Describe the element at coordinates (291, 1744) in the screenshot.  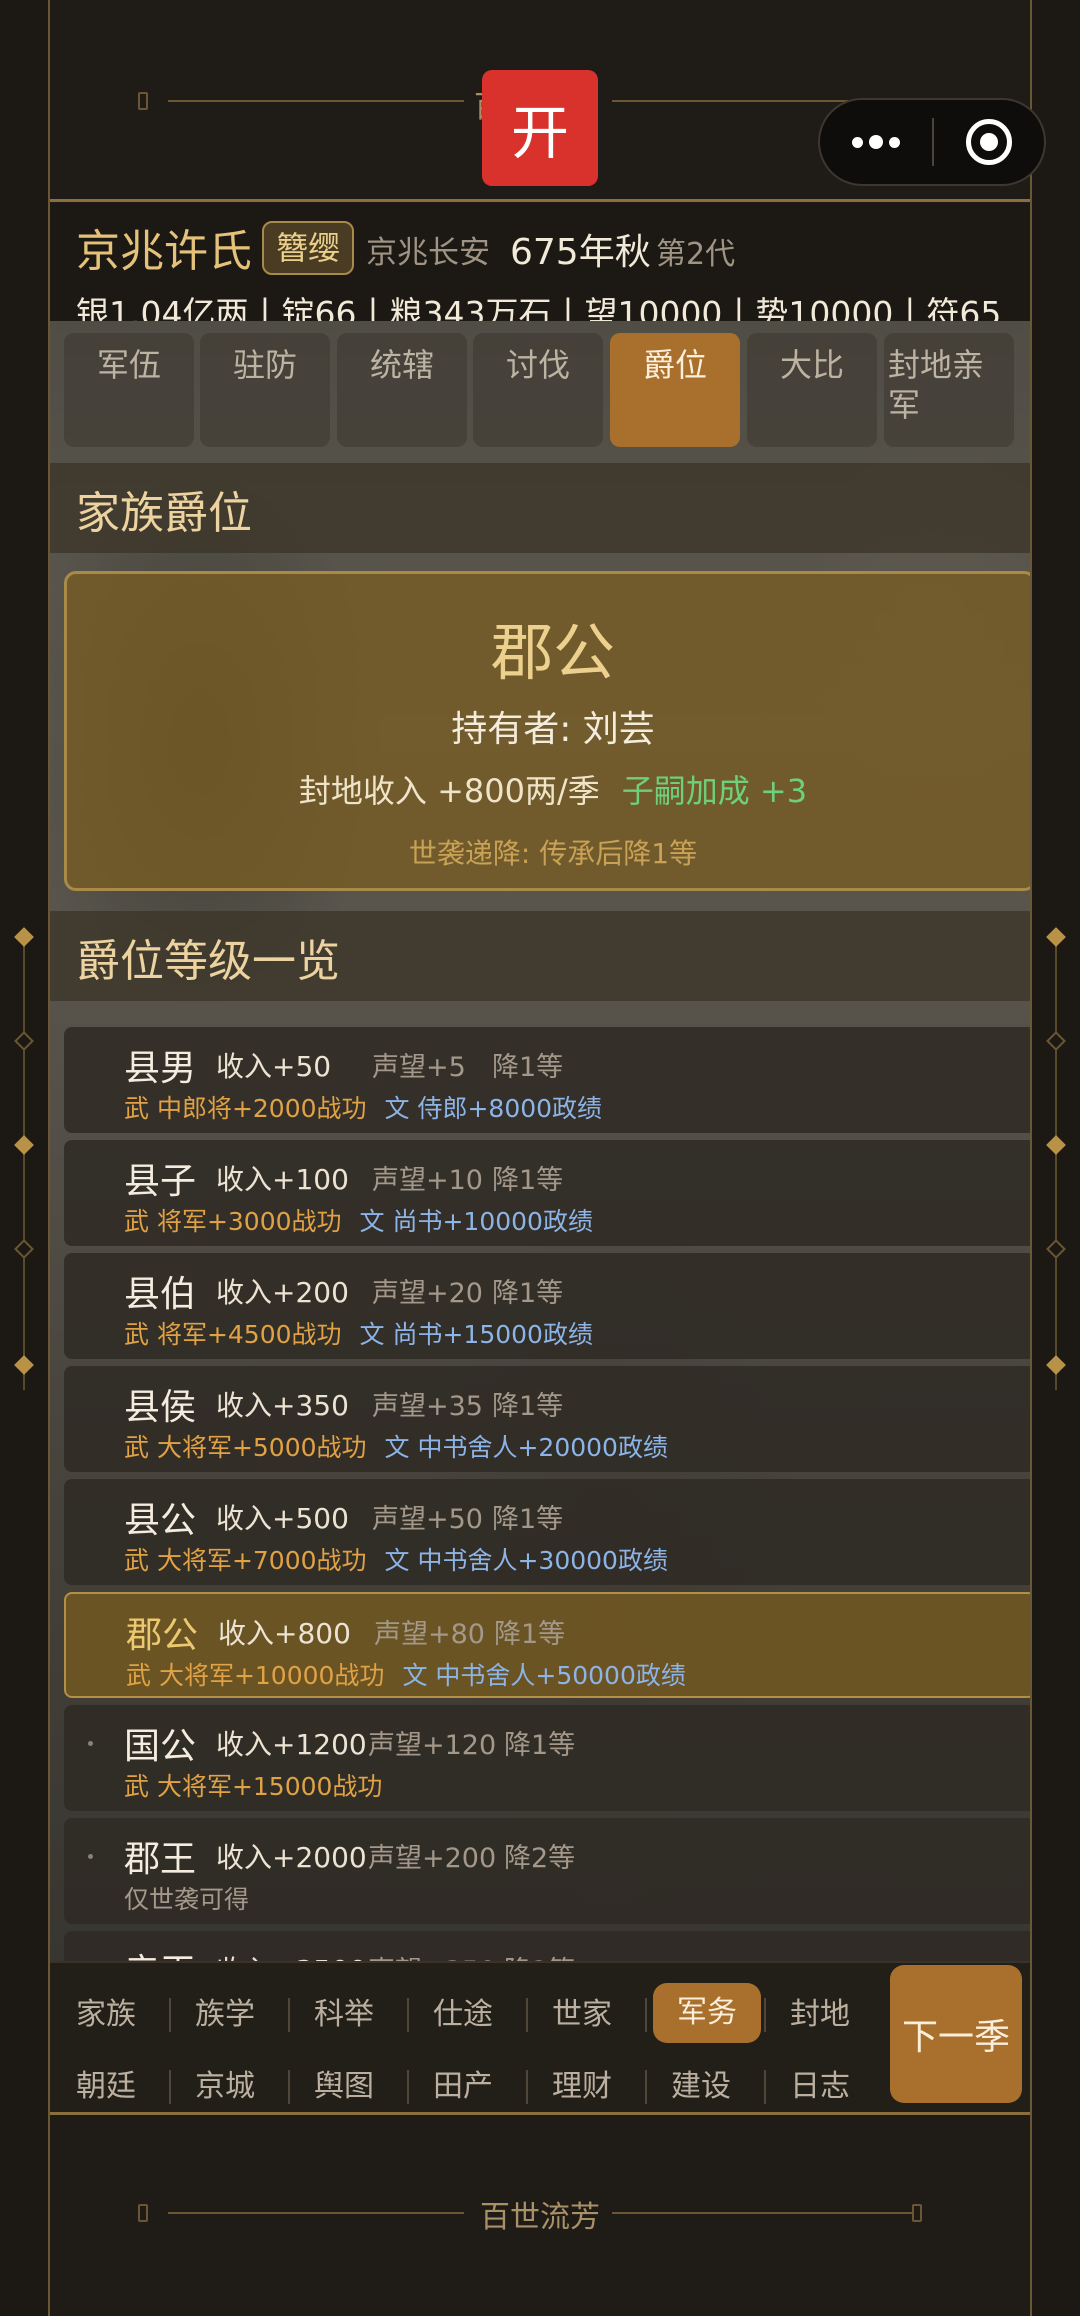
I see `rank-income: 收入+1200` at that location.